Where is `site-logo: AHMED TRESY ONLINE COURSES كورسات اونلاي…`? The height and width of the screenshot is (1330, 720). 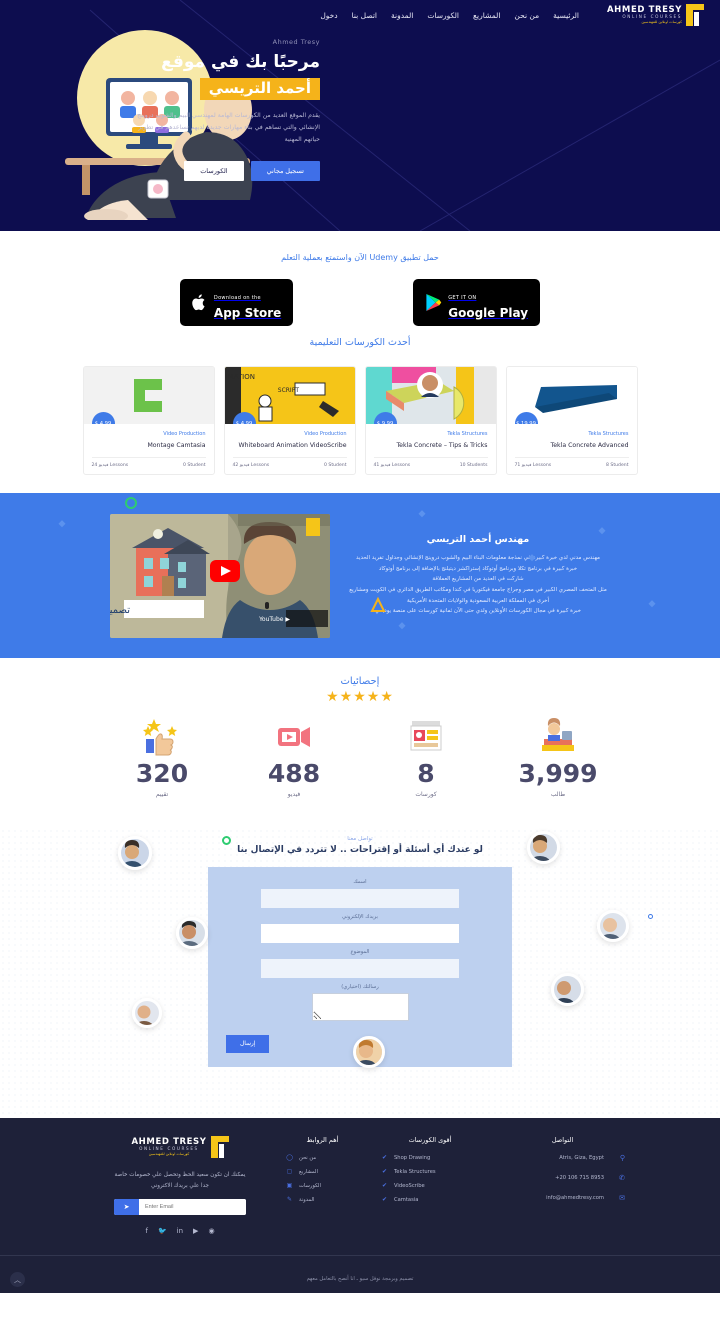
site-logo: AHMED TRESY ONLINE COURSES كورسات اونلاي… is located at coordinates (655, 15).